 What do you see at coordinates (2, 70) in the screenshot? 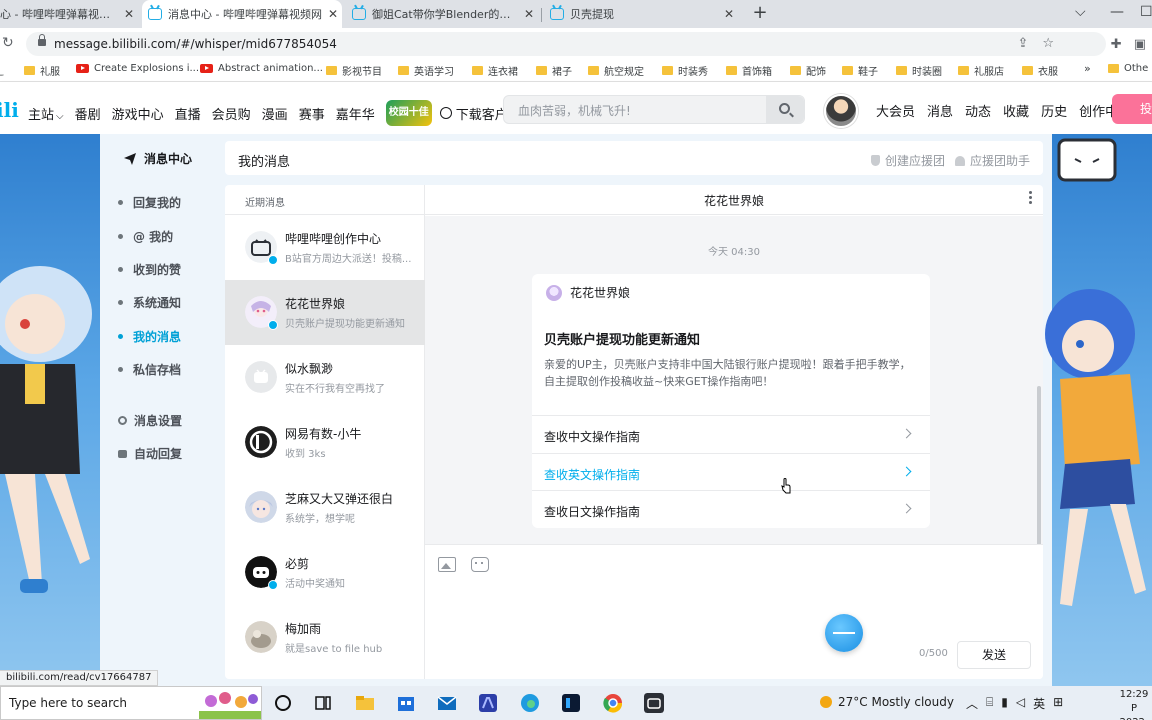
I see `bookmark-folder: ⻌` at bounding box center [2, 70].